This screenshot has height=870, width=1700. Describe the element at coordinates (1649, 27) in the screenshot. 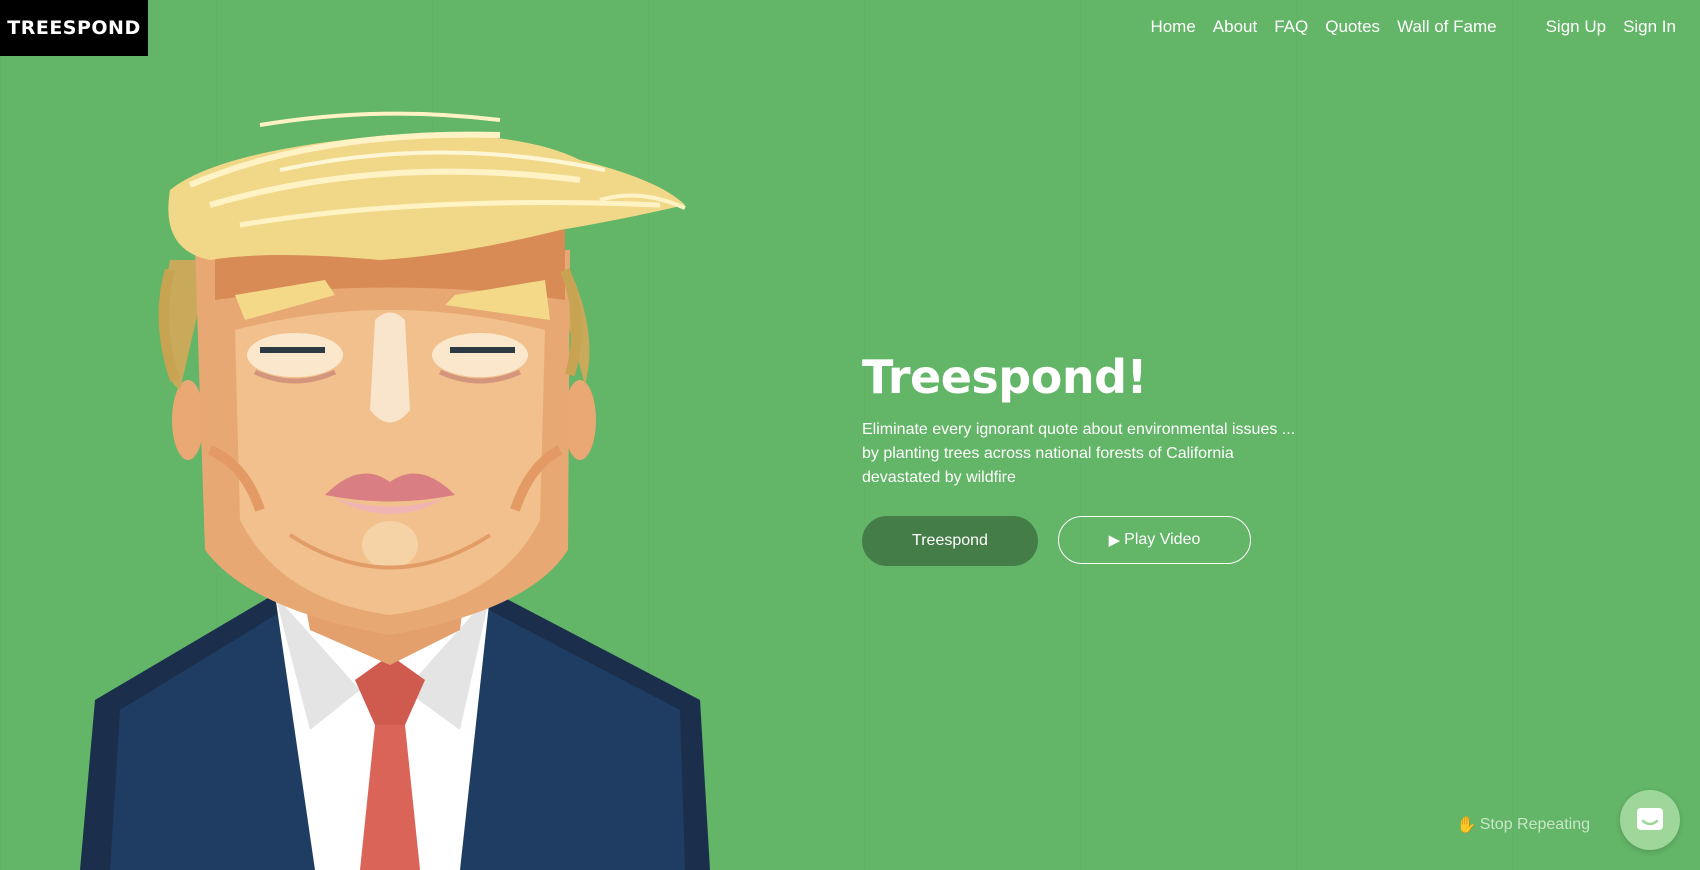

I see `nav-sign-in: Sign In` at that location.